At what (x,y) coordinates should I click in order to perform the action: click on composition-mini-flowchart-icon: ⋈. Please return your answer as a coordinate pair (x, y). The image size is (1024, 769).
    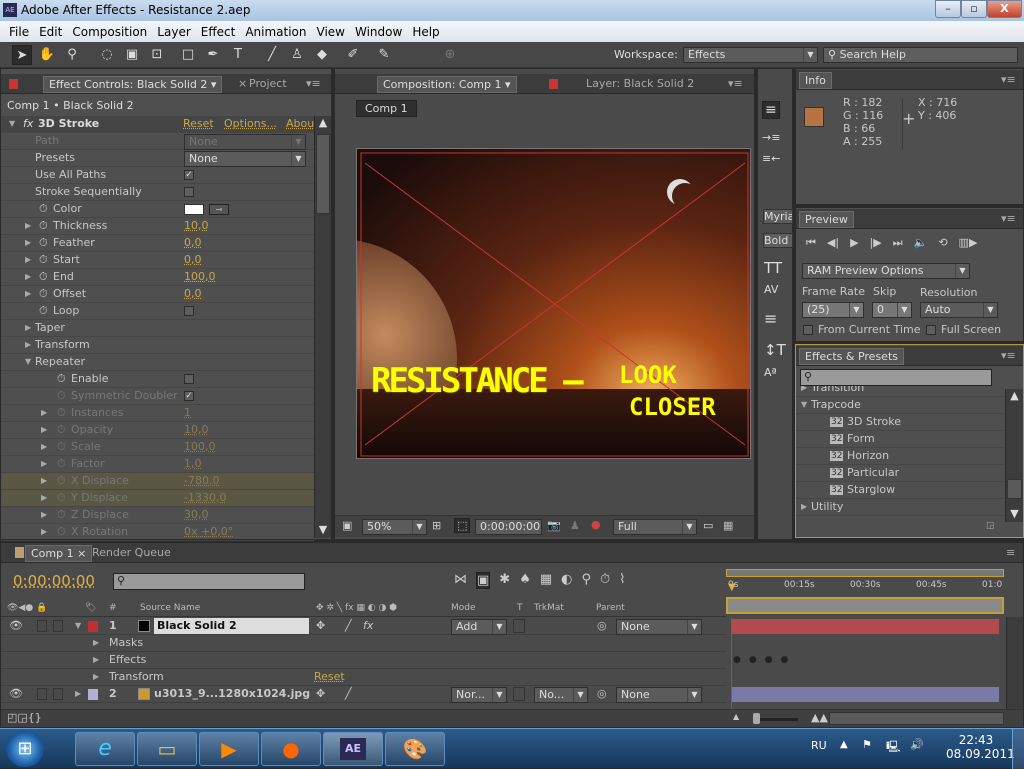
    Looking at the image, I should click on (460, 580).